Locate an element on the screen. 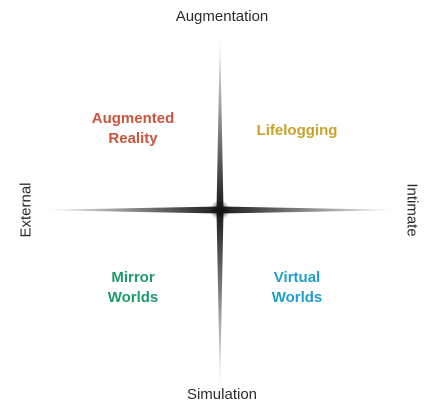 The height and width of the screenshot is (414, 444). quadrant-virtual-worlds: Virtual Worlds is located at coordinates (297, 287).